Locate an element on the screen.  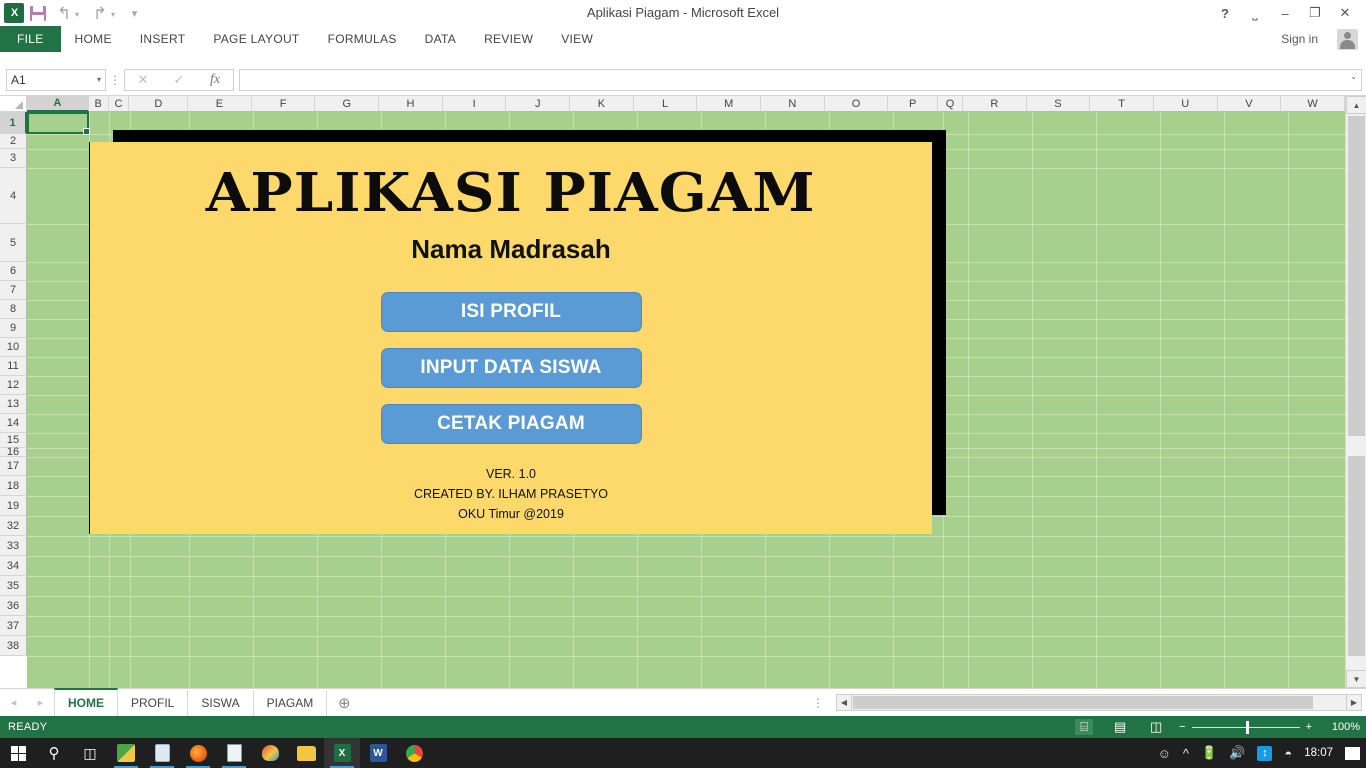
column-header-j: J is located at coordinates (538, 104).